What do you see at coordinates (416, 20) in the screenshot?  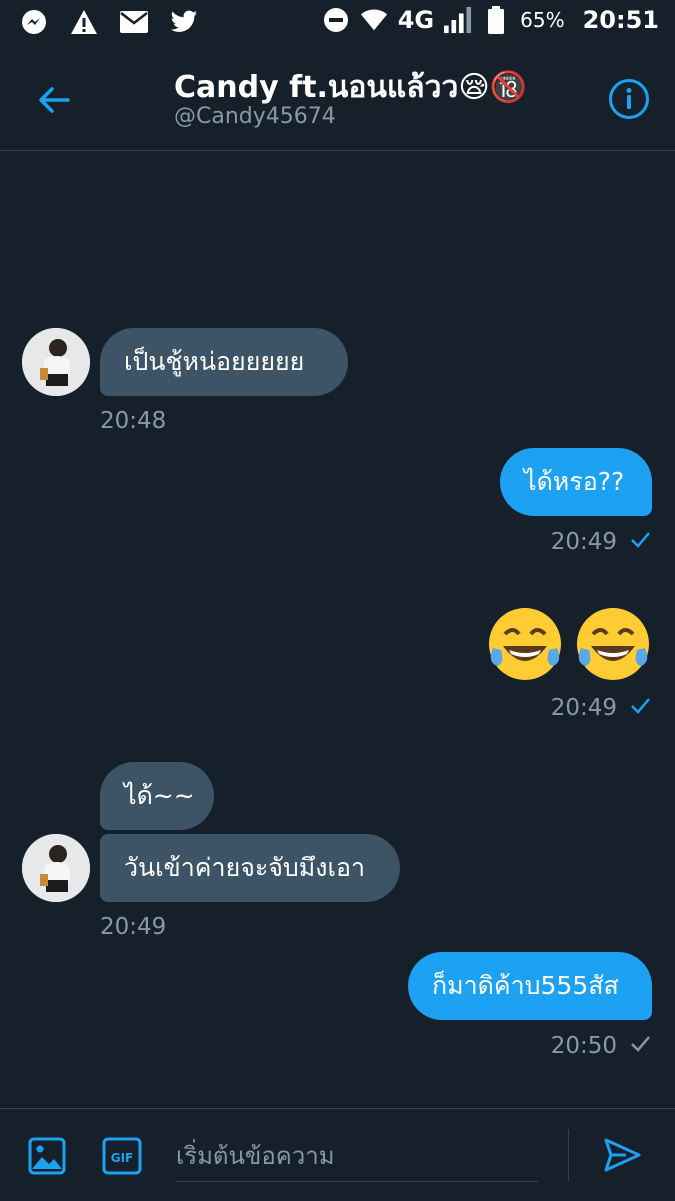 I see `network-type: 4G` at bounding box center [416, 20].